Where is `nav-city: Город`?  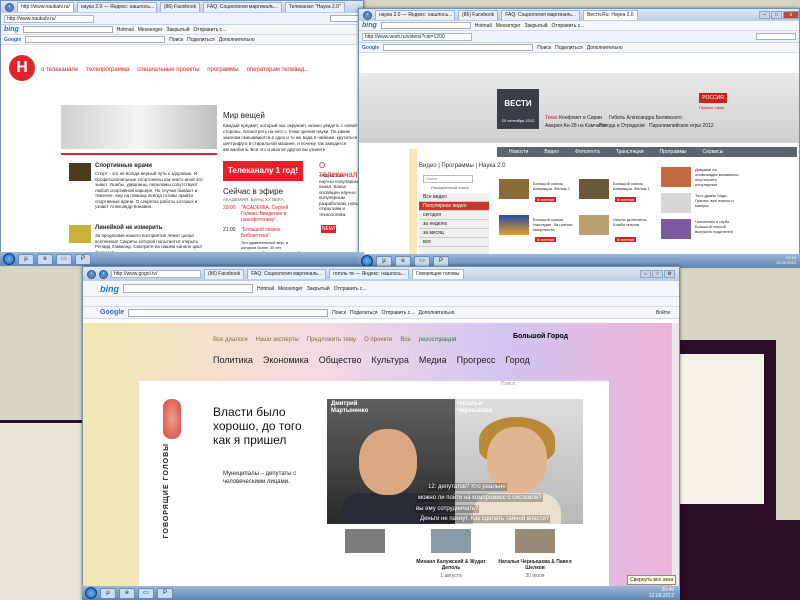 nav-city: Город is located at coordinates (517, 360).